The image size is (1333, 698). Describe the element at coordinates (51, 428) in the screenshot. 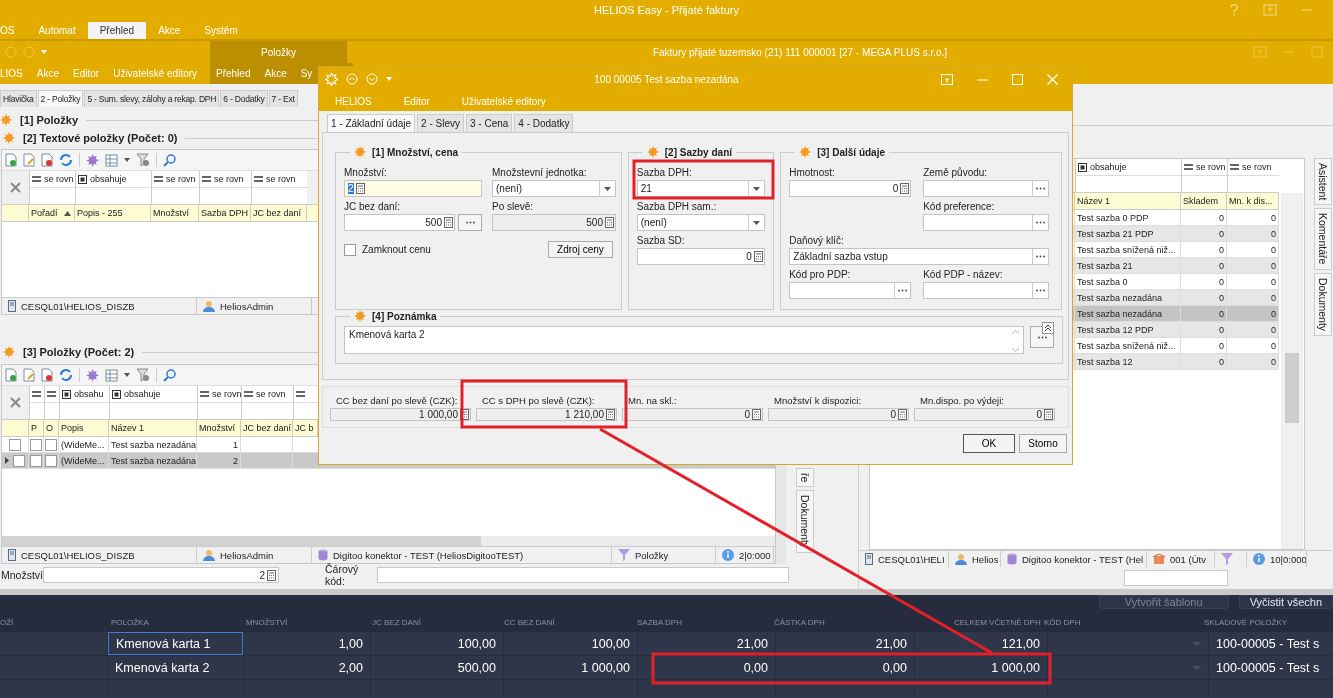

I see `column-header: O` at that location.